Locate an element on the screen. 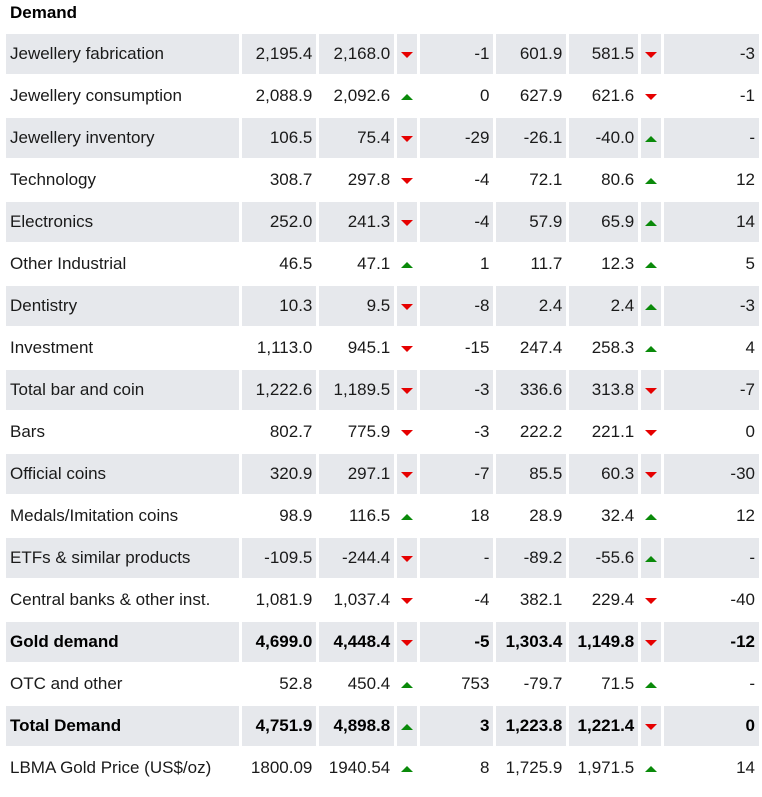 The height and width of the screenshot is (797, 762). value-col2: 2,092.6 is located at coordinates (362, 95).